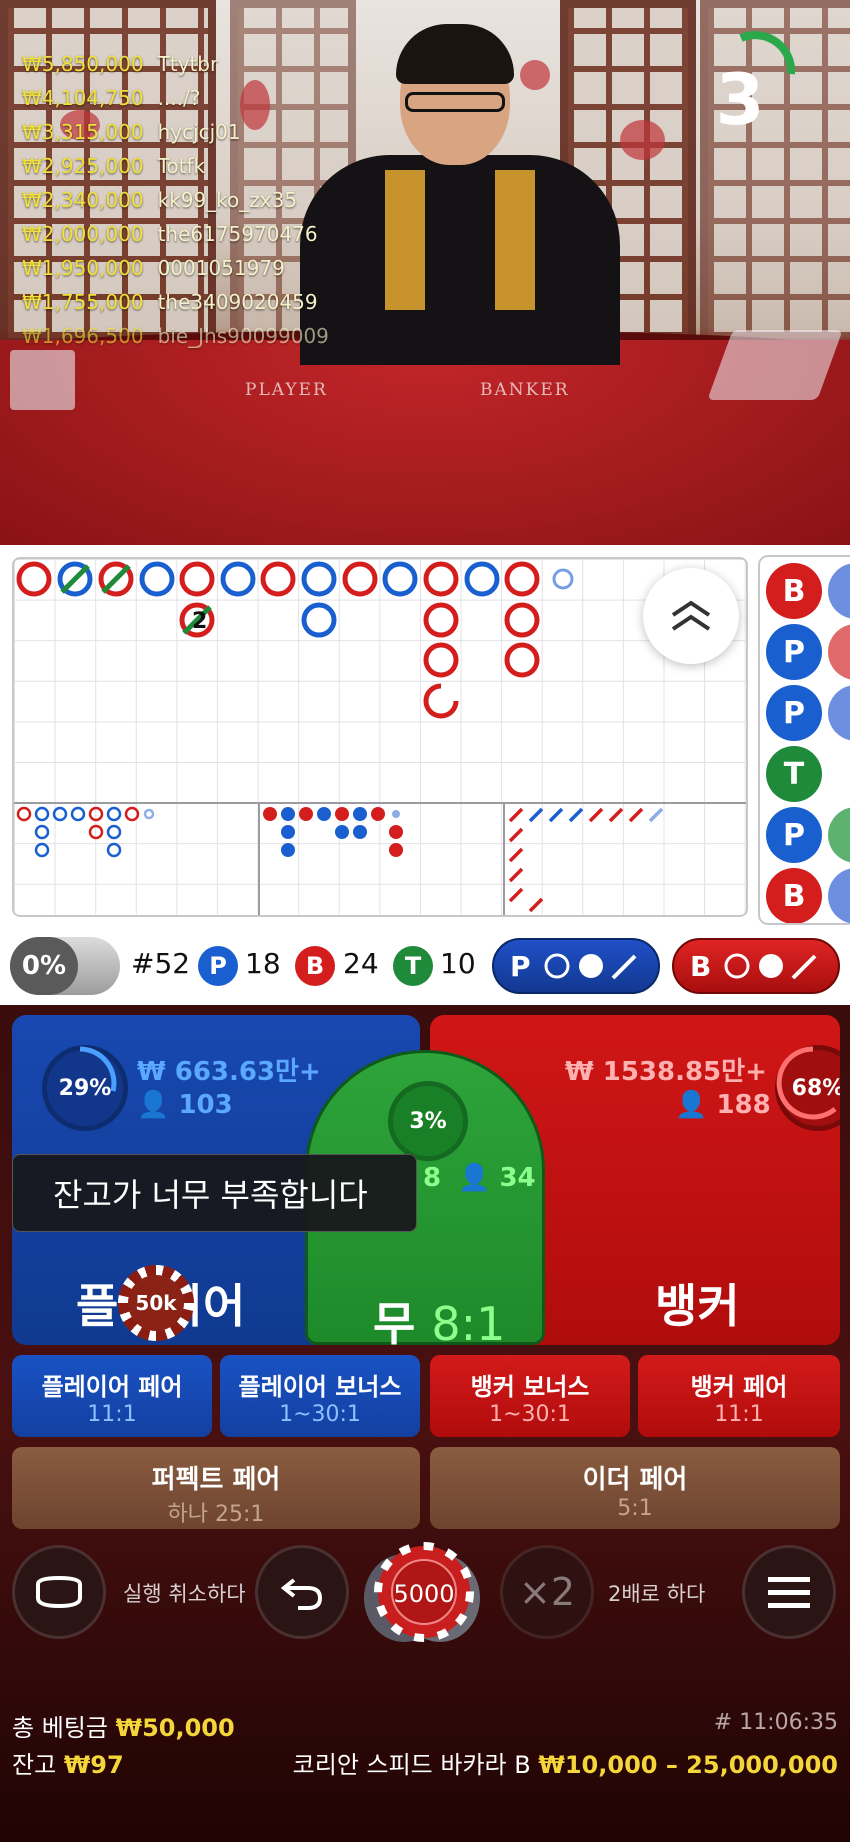 The width and height of the screenshot is (850, 1842). Describe the element at coordinates (131, 132) in the screenshot. I see `leaderboard-row: ₩3,315,000 hycjcj01` at that location.